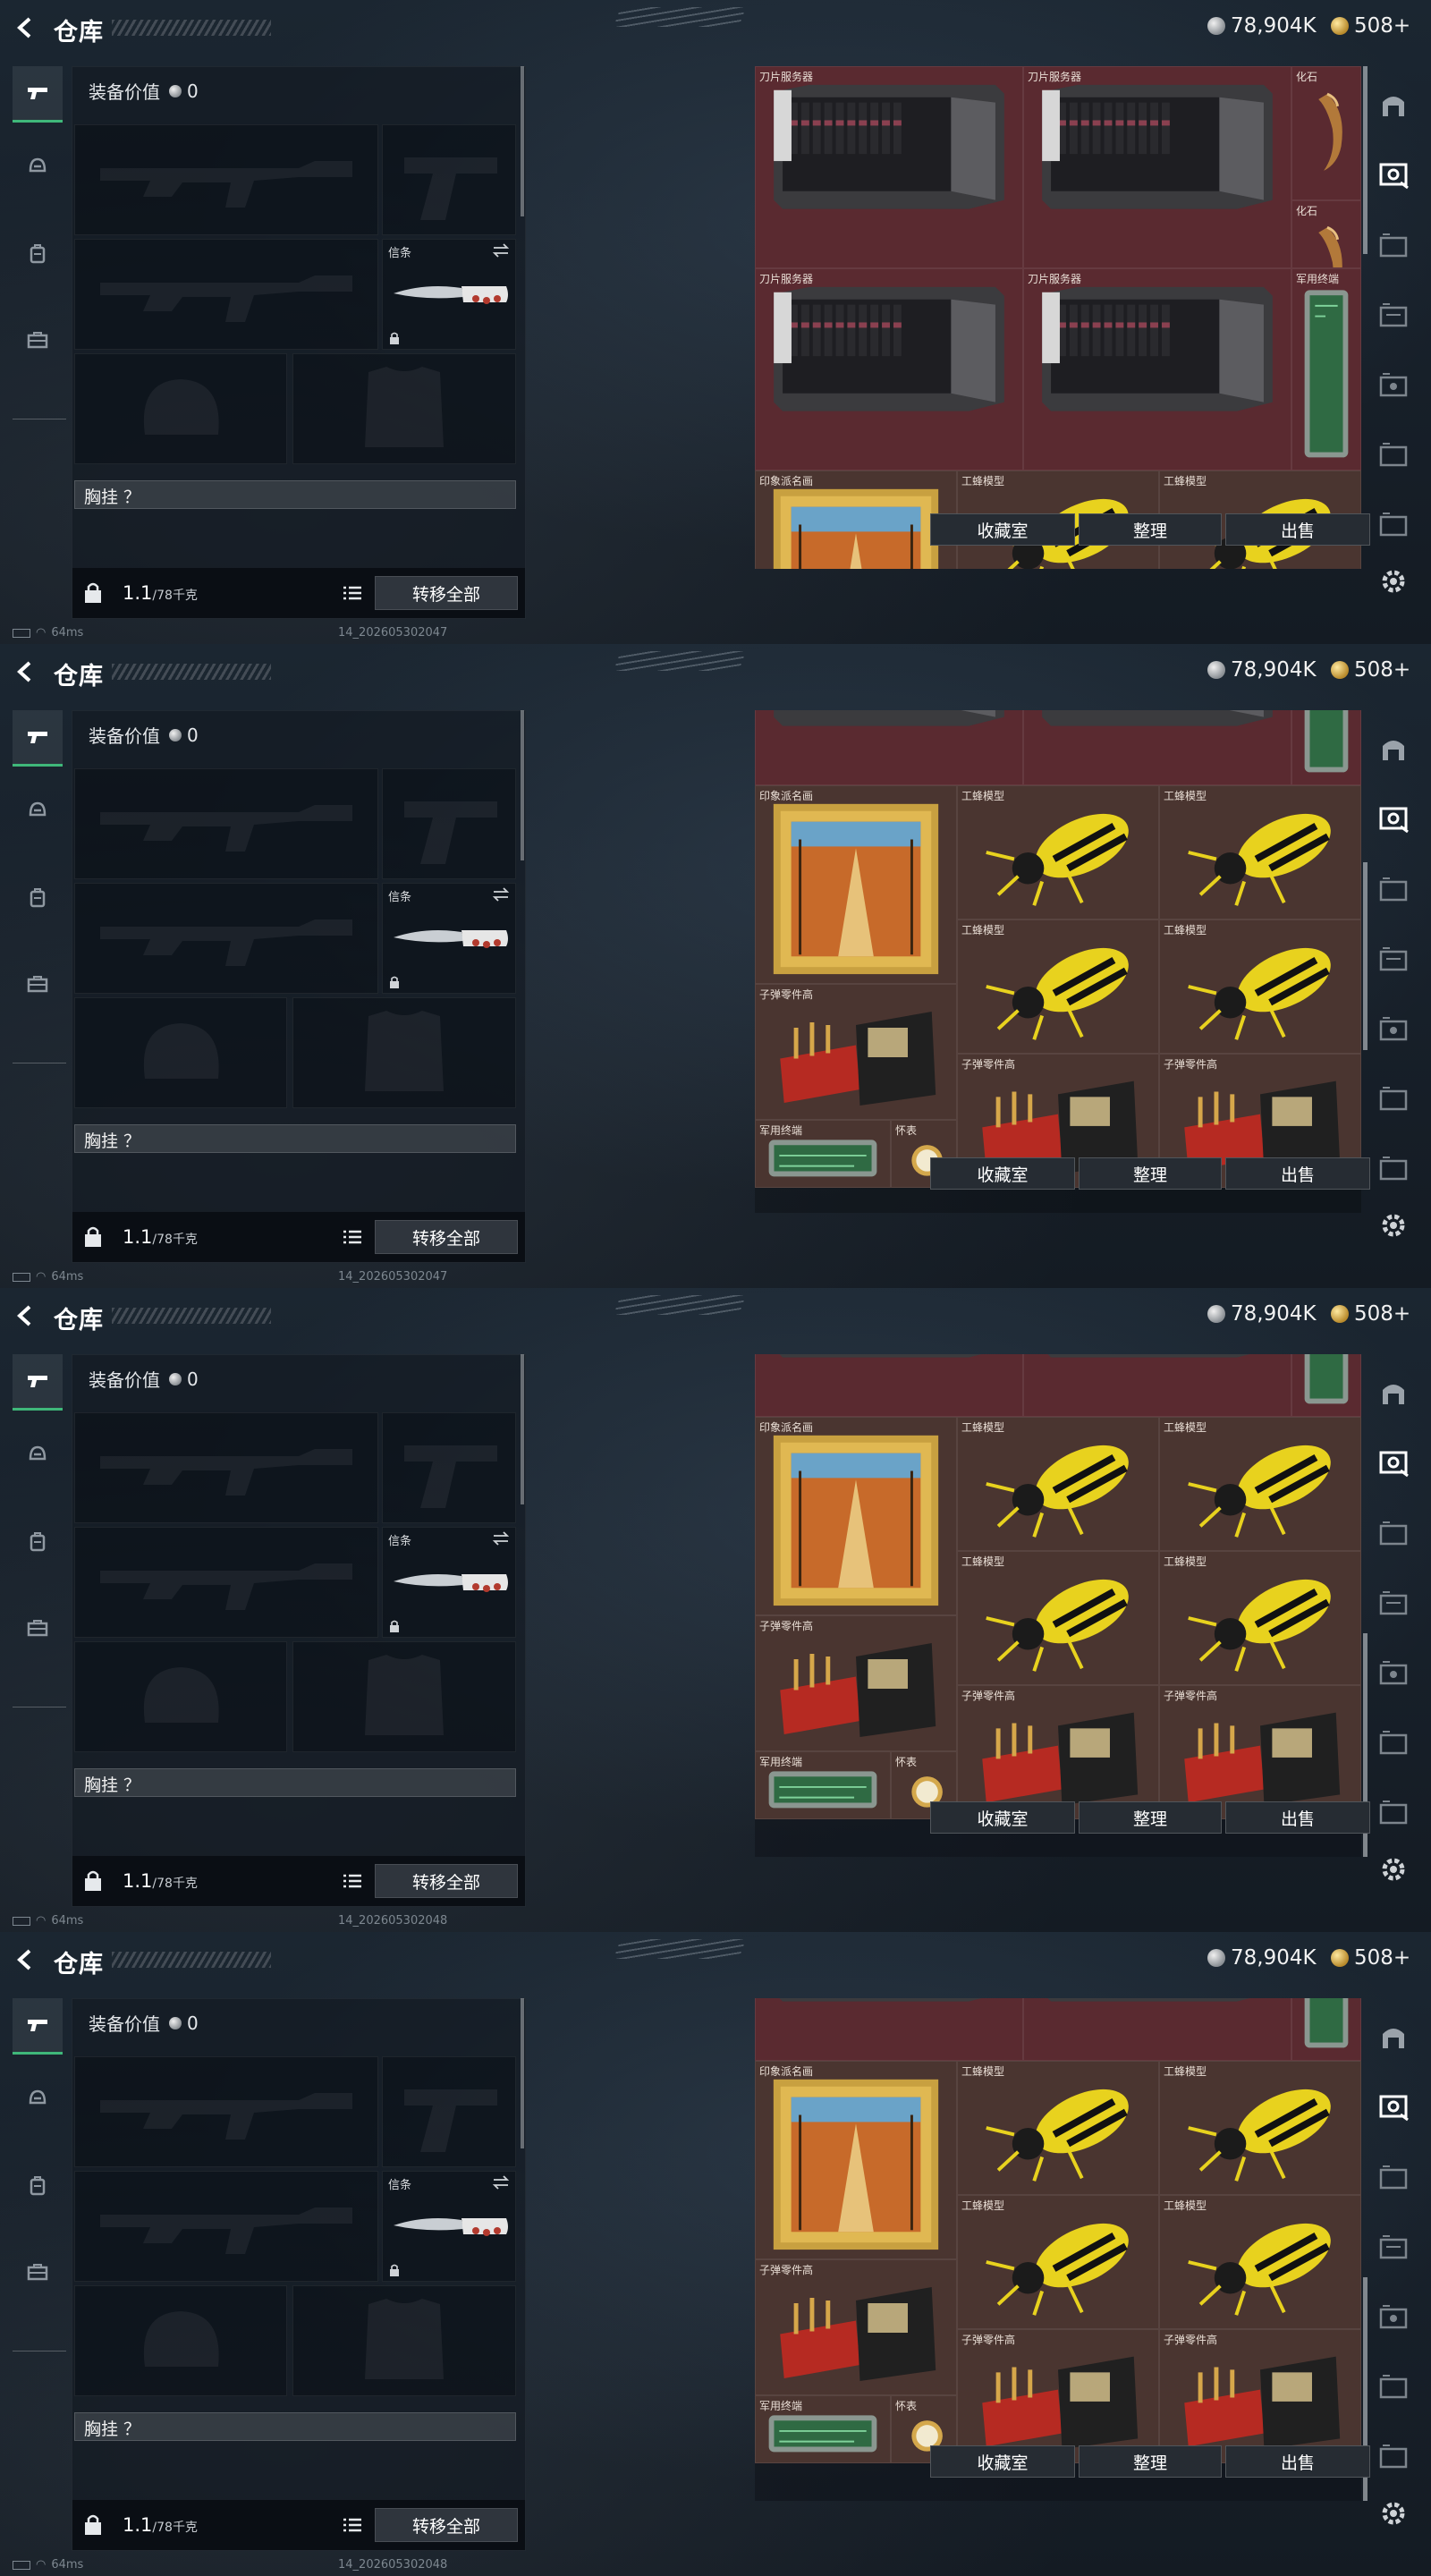 This screenshot has width=1431, height=2576. Describe the element at coordinates (1394, 1674) in the screenshot. I see `stash-page-5-icon` at that location.